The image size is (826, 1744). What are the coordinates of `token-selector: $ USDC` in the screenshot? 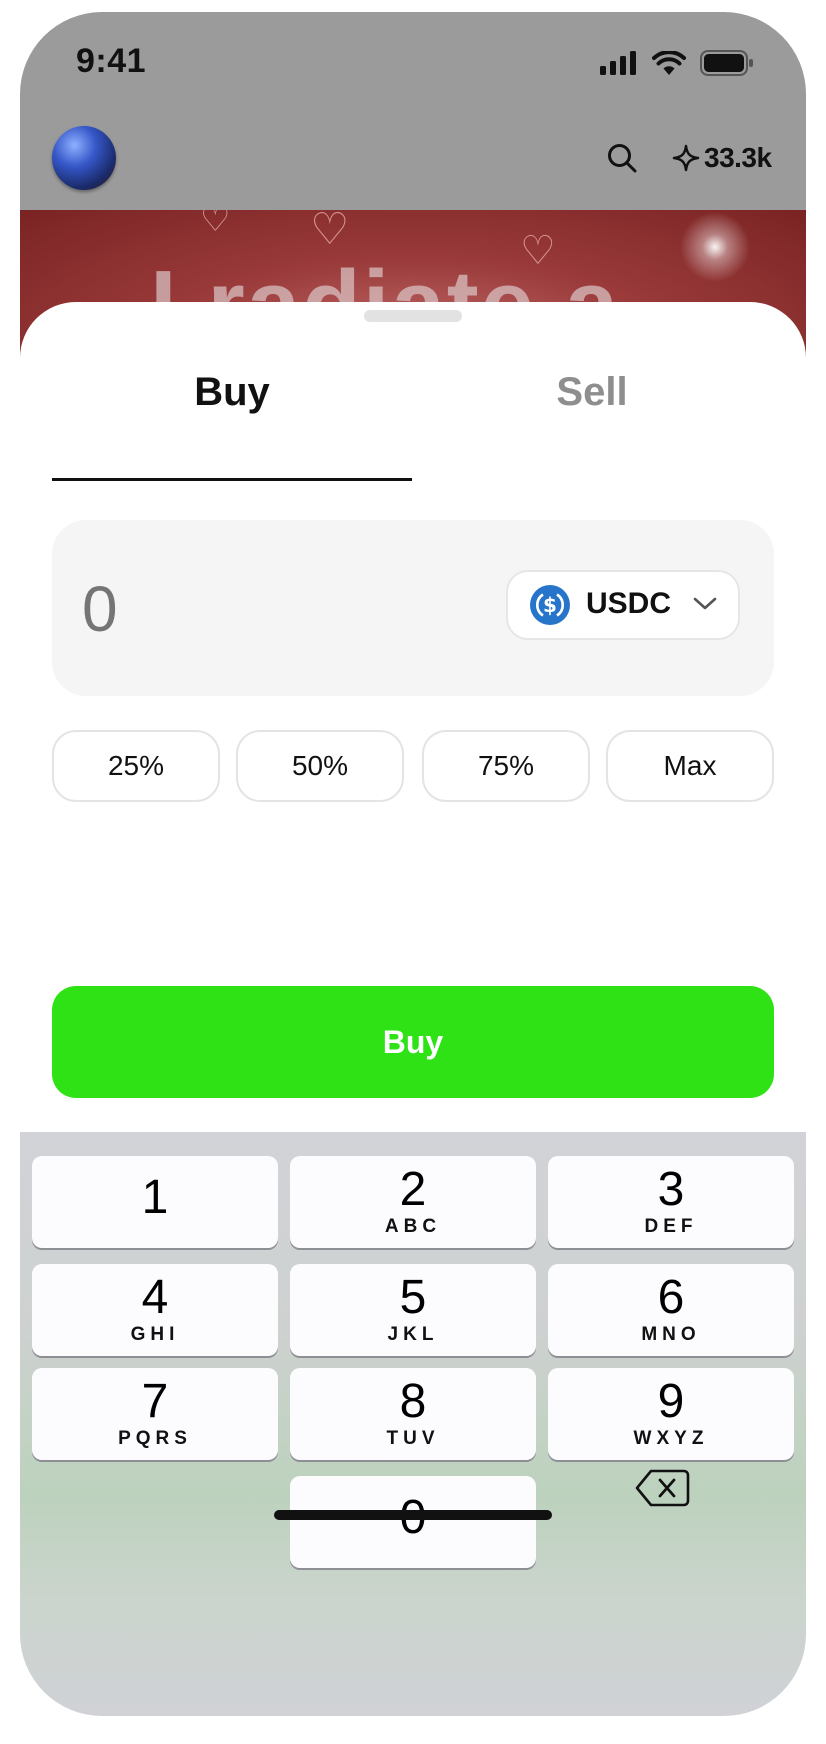 It's located at (623, 605).